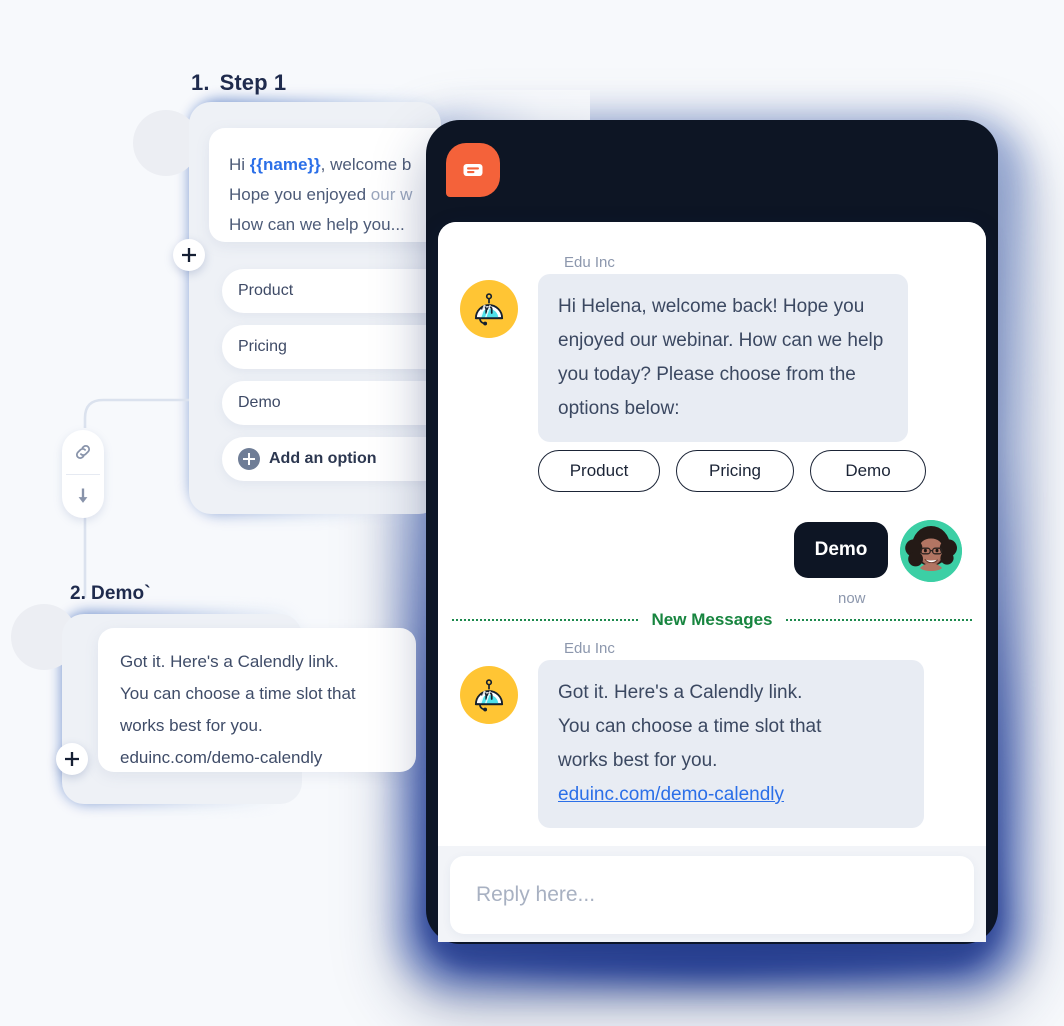 Image resolution: width=1064 pixels, height=1026 pixels. I want to click on step-1-title: Step 1, so click(253, 82).